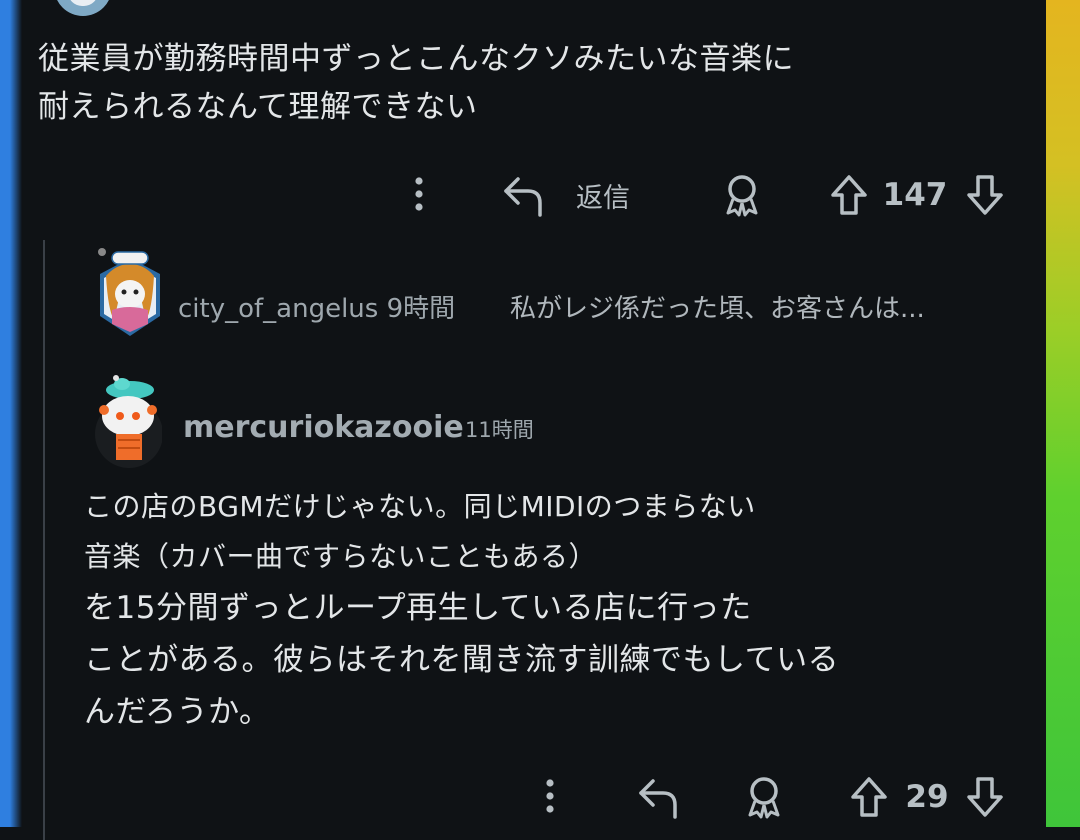  What do you see at coordinates (1052, 413) in the screenshot?
I see `right-edge-glow` at bounding box center [1052, 413].